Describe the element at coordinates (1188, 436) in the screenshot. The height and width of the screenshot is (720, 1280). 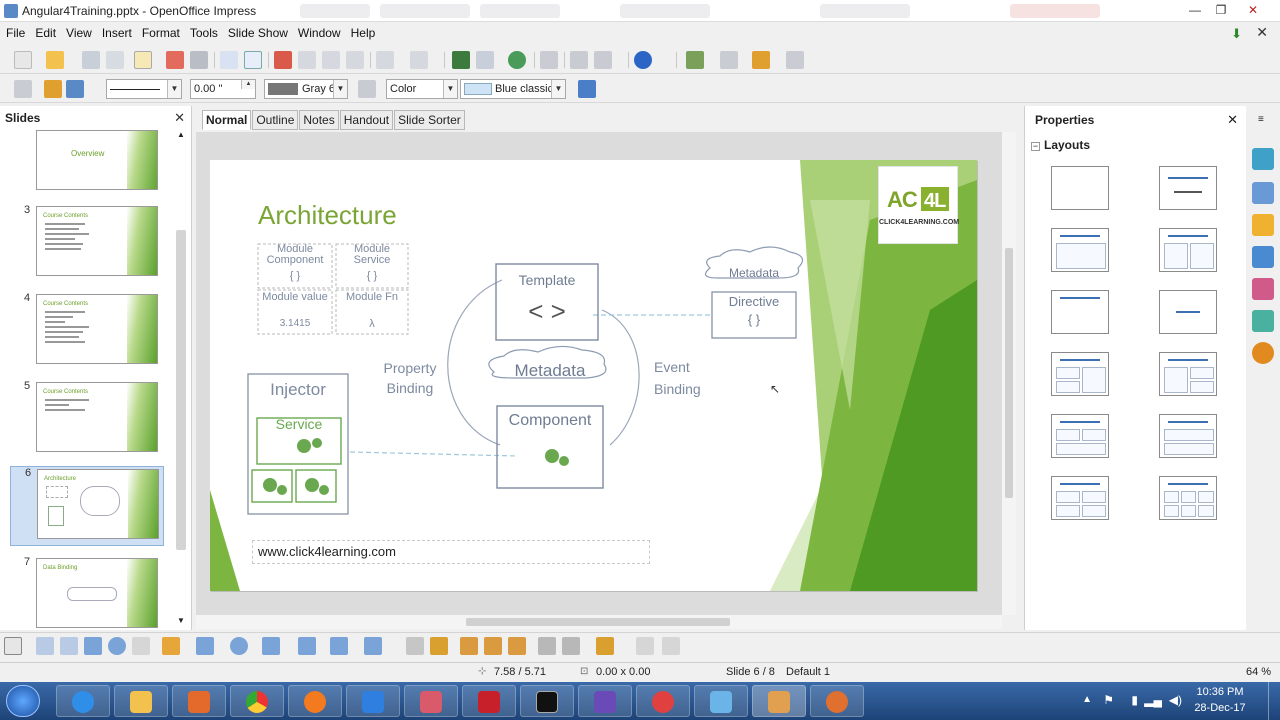
I see `layout-title-two-rows` at that location.